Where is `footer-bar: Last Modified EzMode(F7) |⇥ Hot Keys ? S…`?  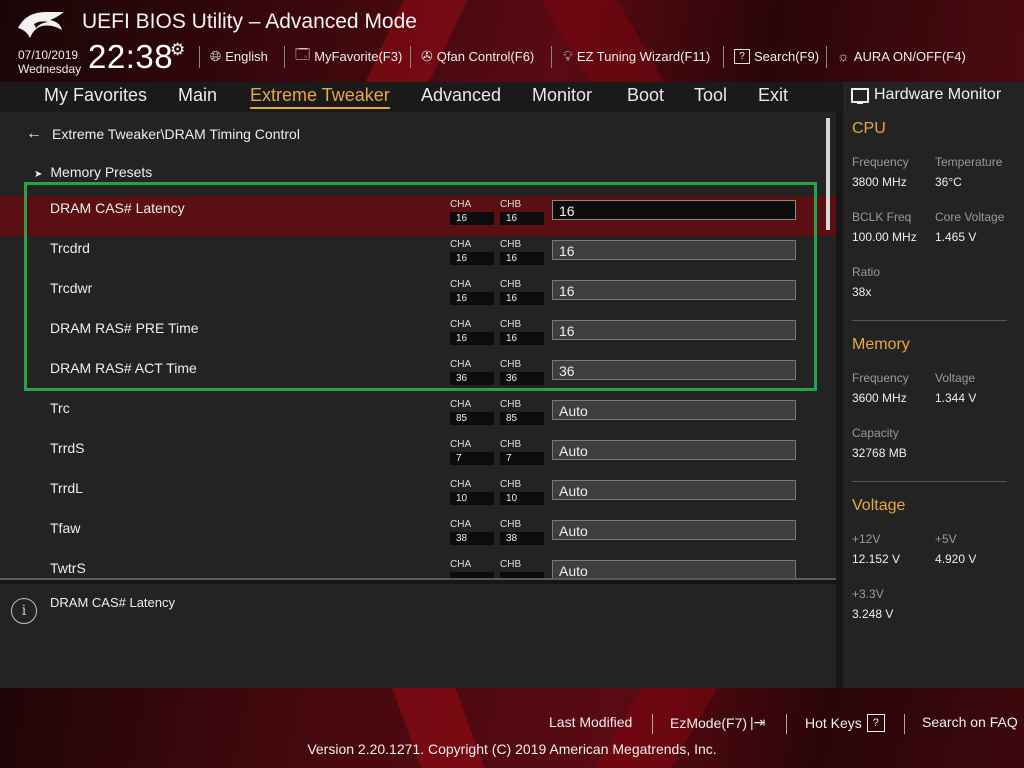 footer-bar: Last Modified EzMode(F7) |⇥ Hot Keys ? S… is located at coordinates (512, 728).